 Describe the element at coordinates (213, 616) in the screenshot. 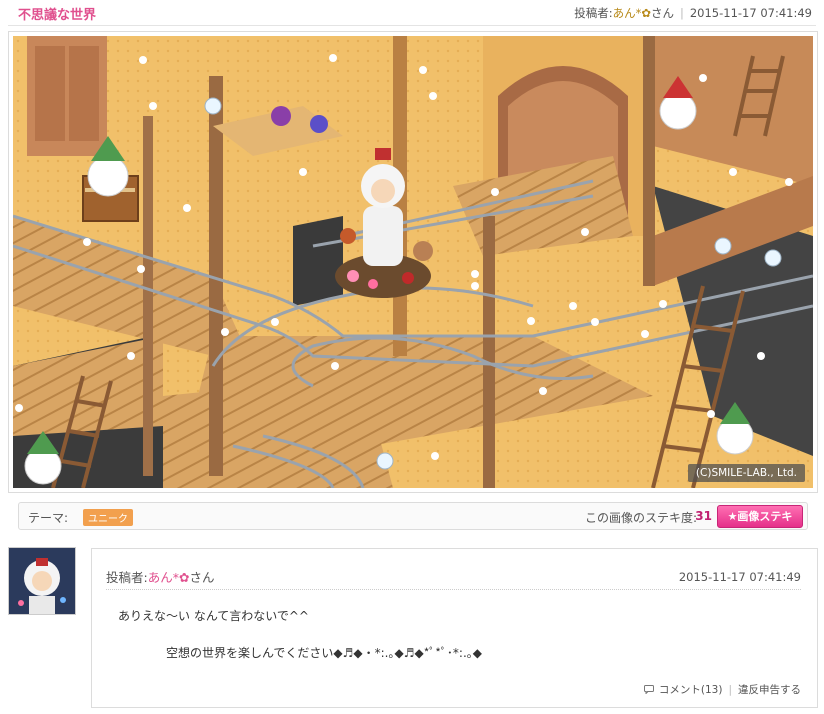

I see `comment-text-line-1: ありえな〜い なんて言わないで^^` at that location.